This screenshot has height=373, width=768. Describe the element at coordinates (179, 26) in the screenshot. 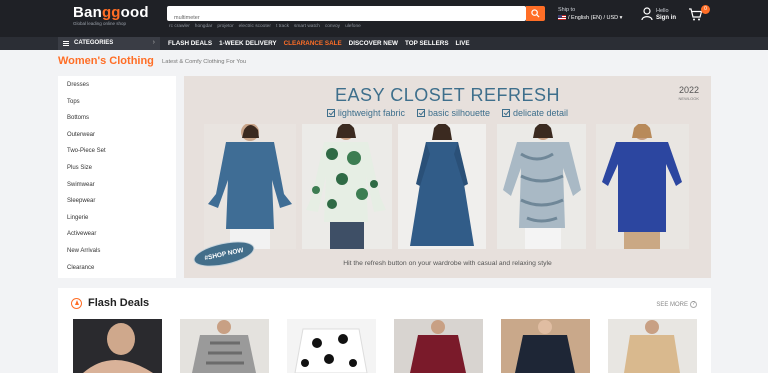

I see `hot-term: rc crawler` at that location.